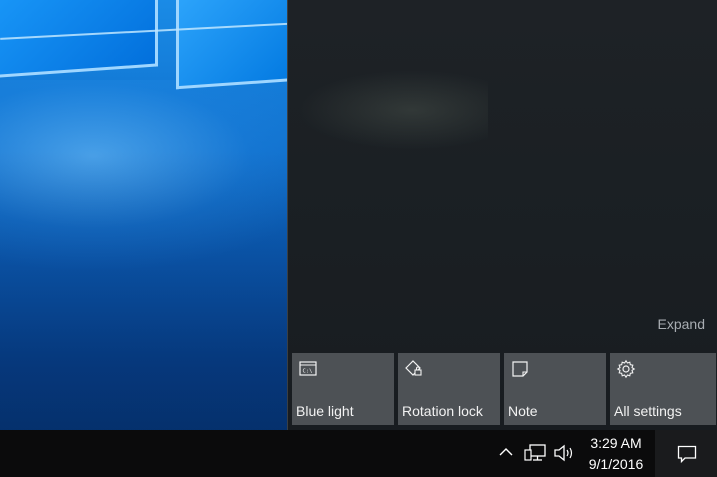 The height and width of the screenshot is (477, 717). Describe the element at coordinates (616, 454) in the screenshot. I see `taskbar-clock: 3:29 AM 9/1/2016` at that location.